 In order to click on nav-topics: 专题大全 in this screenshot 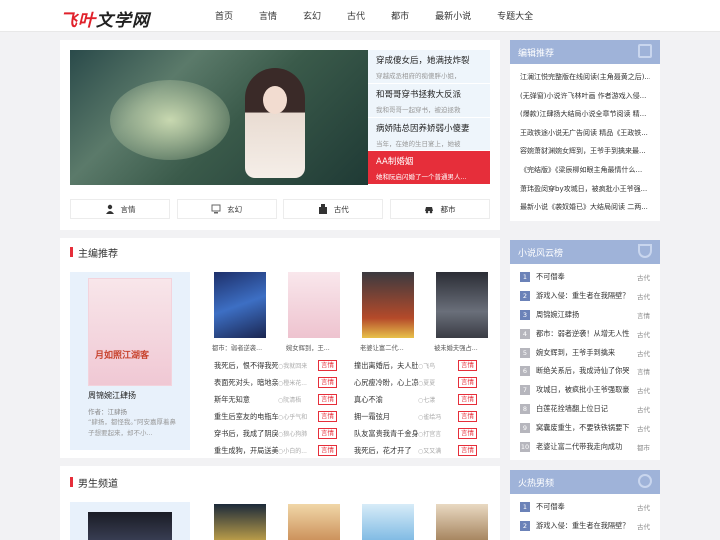, I will do `click(515, 15)`.